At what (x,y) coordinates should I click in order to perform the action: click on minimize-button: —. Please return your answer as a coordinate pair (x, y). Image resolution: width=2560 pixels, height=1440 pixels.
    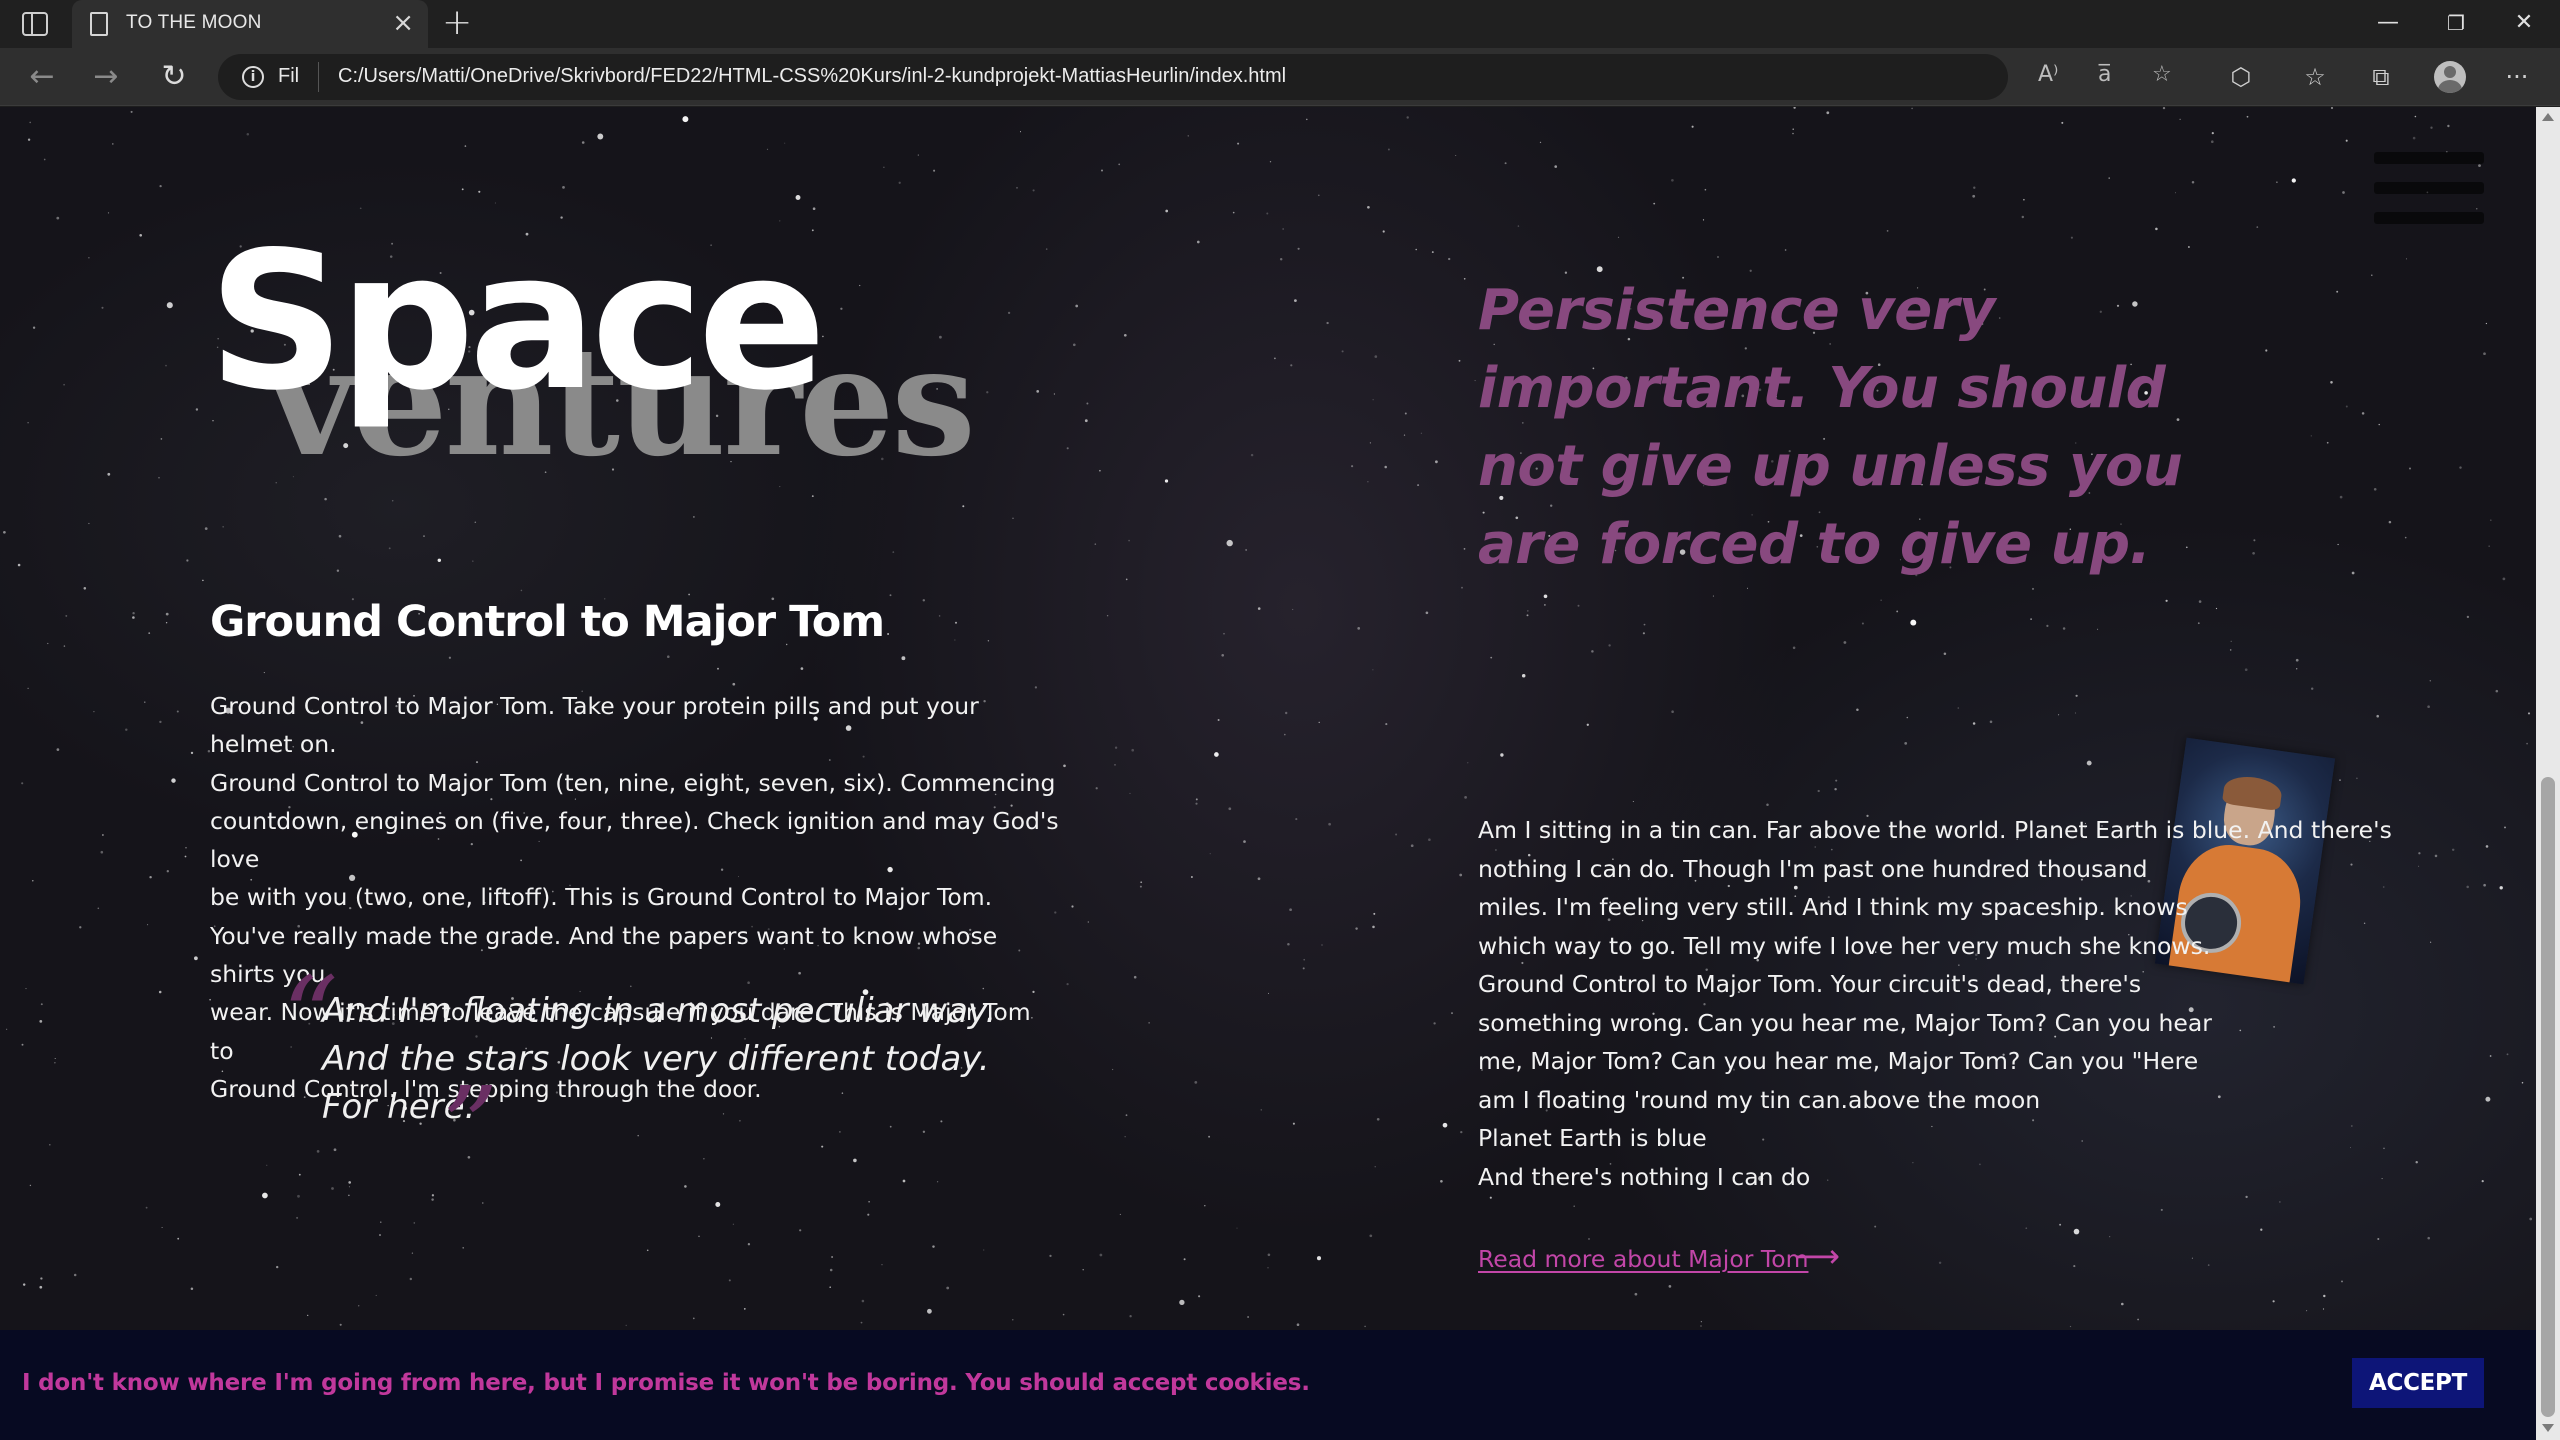
    Looking at the image, I should click on (2388, 23).